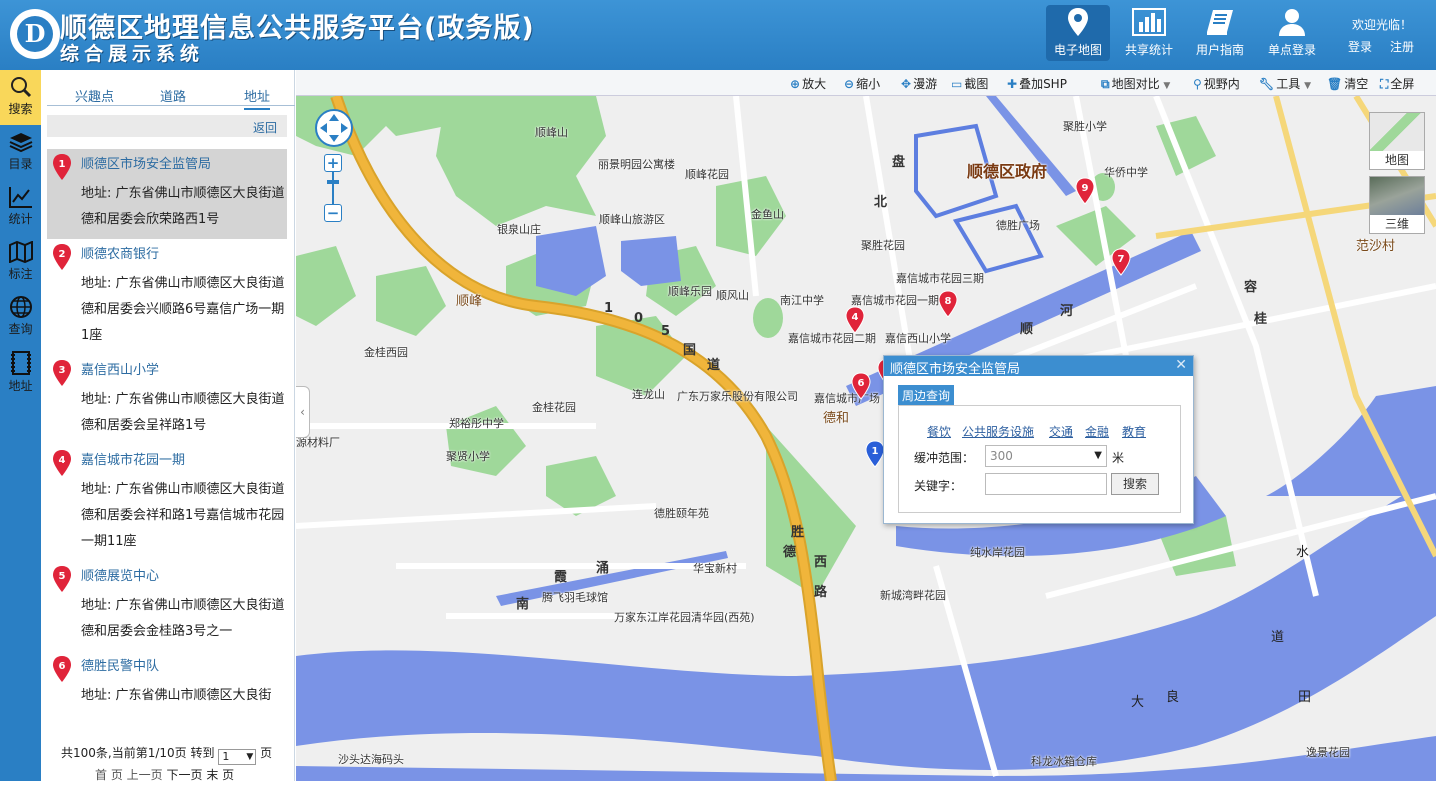  I want to click on sidebar-item-search: 搜索, so click(20, 97).